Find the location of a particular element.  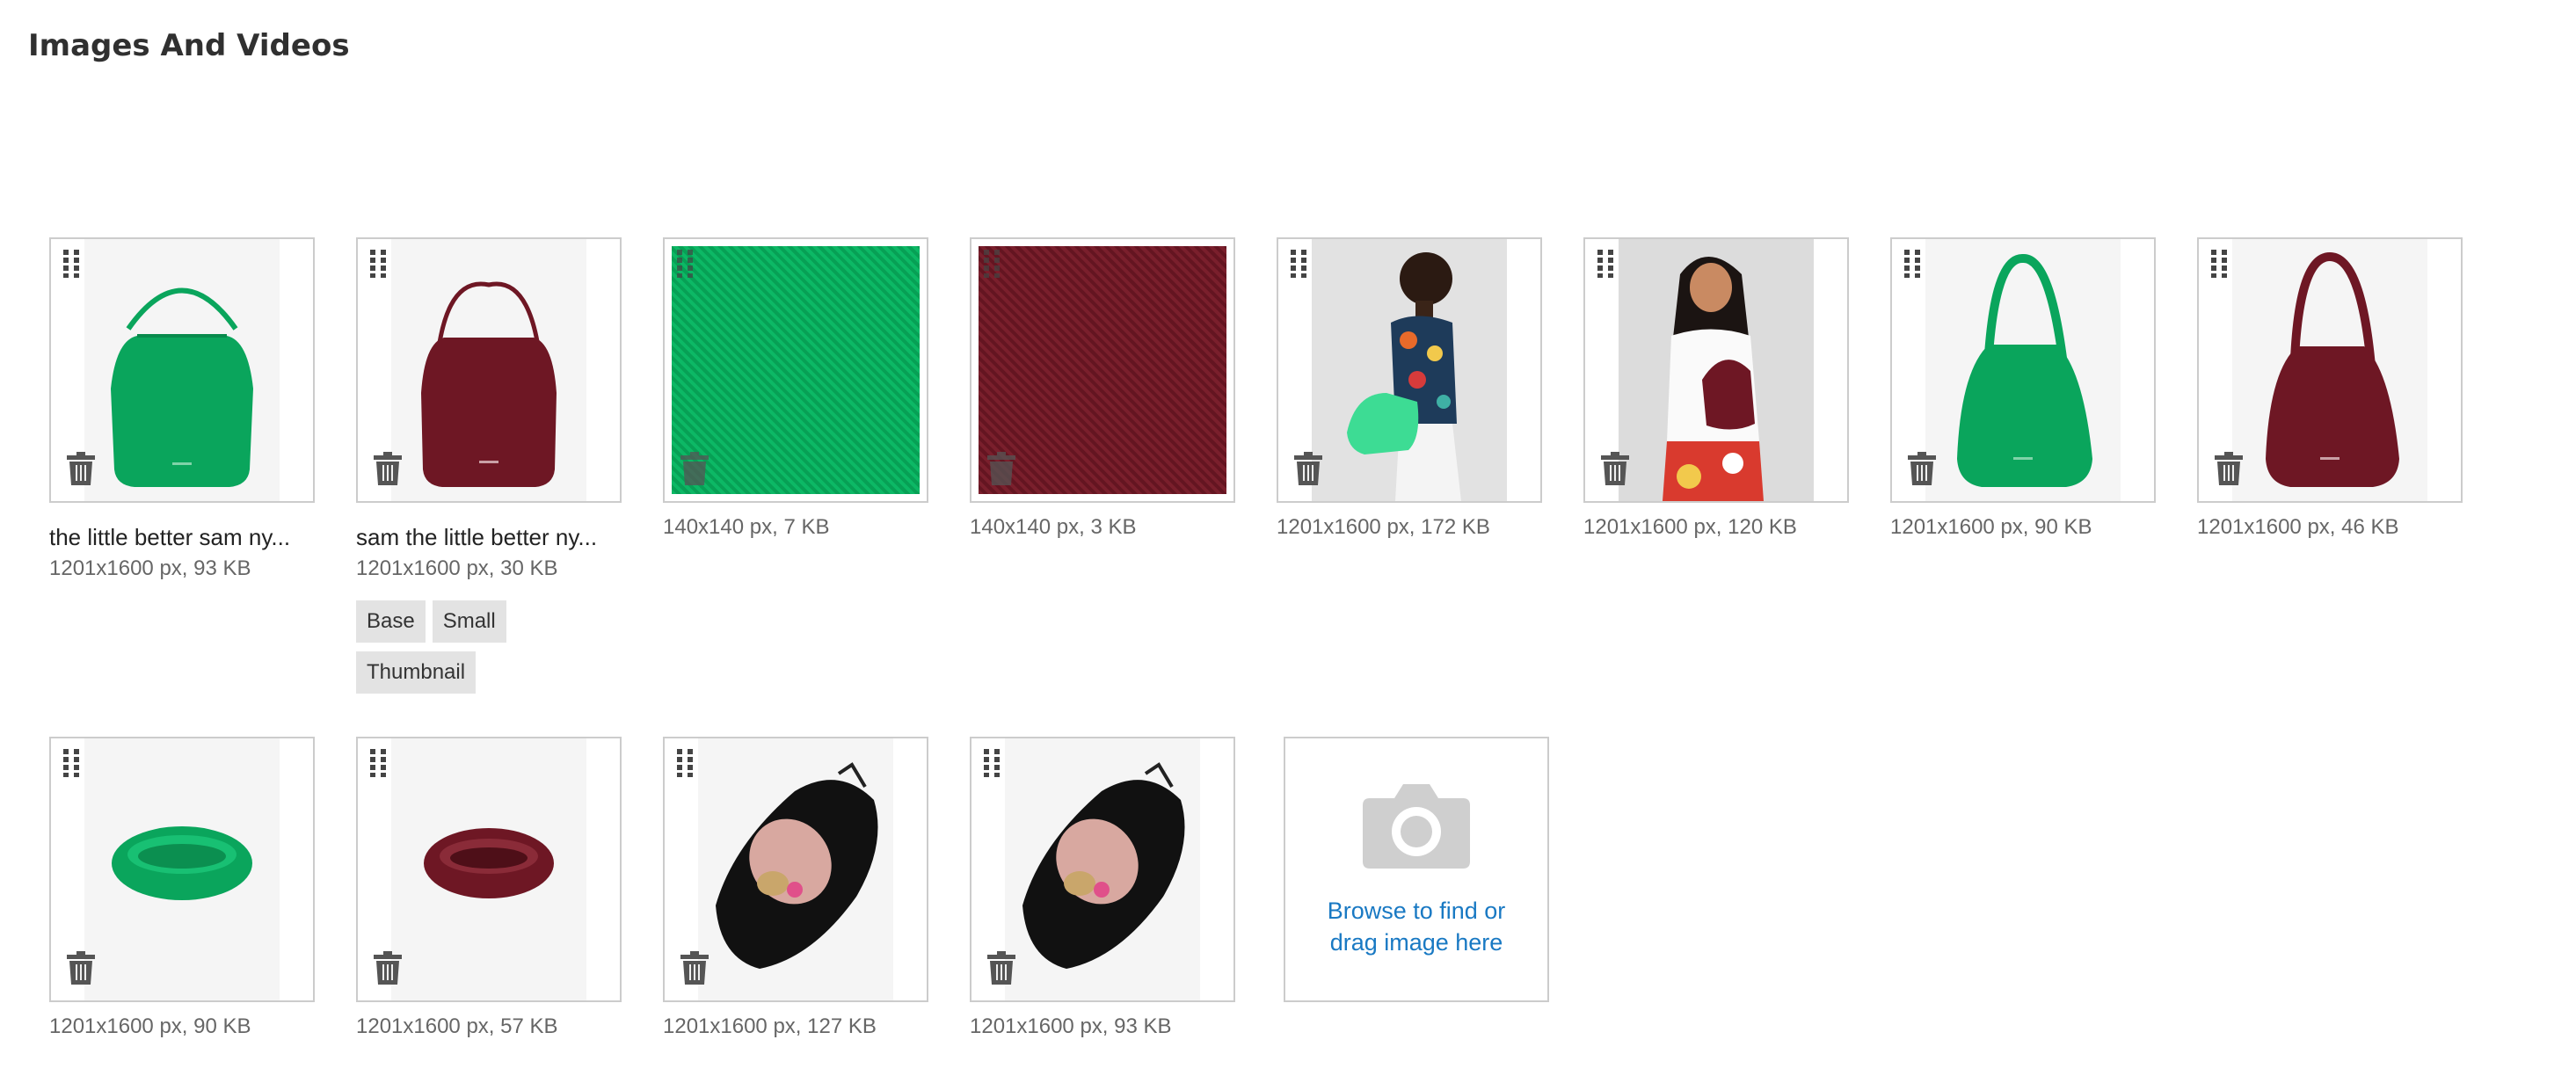

image-meta: 1201x1600 px, 46 KB is located at coordinates (2298, 527).